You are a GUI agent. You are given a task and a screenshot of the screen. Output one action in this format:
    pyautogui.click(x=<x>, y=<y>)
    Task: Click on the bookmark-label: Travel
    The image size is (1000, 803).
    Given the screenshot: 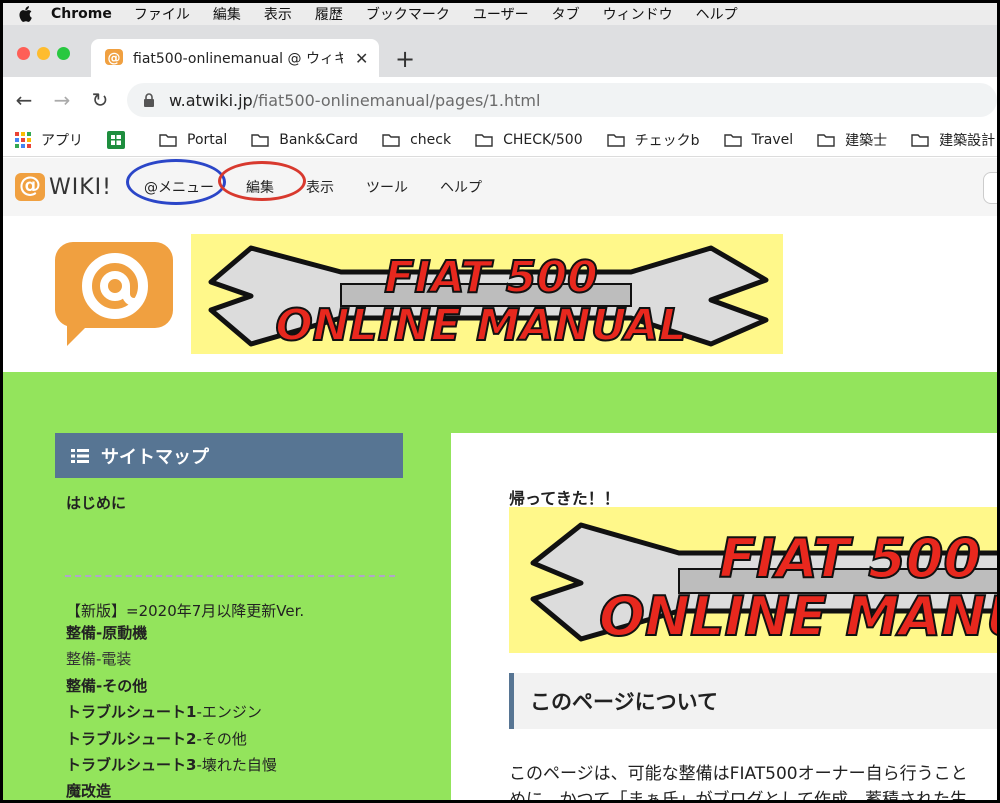 What is the action you would take?
    pyautogui.click(x=772, y=139)
    